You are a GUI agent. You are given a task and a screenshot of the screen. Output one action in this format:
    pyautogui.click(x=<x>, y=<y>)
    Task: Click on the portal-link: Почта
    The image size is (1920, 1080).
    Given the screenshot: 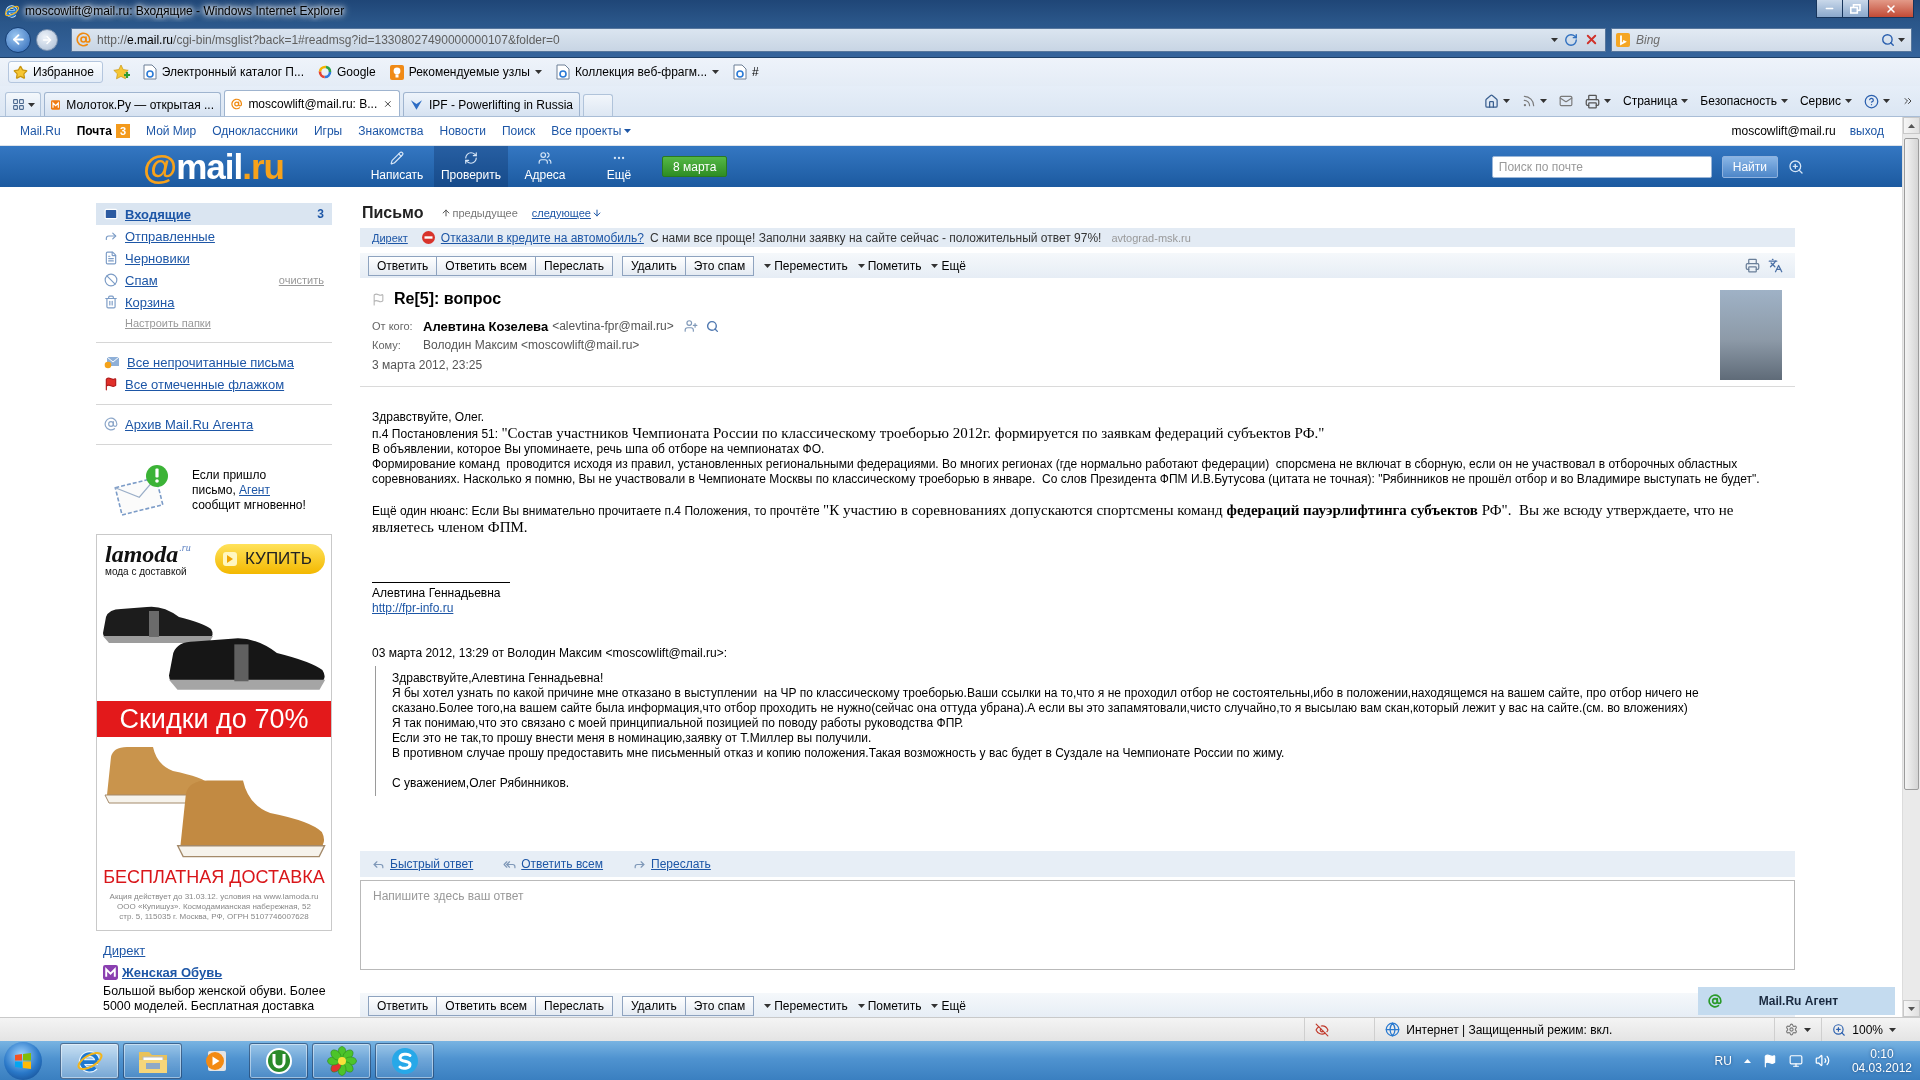 What is the action you would take?
    pyautogui.click(x=94, y=131)
    